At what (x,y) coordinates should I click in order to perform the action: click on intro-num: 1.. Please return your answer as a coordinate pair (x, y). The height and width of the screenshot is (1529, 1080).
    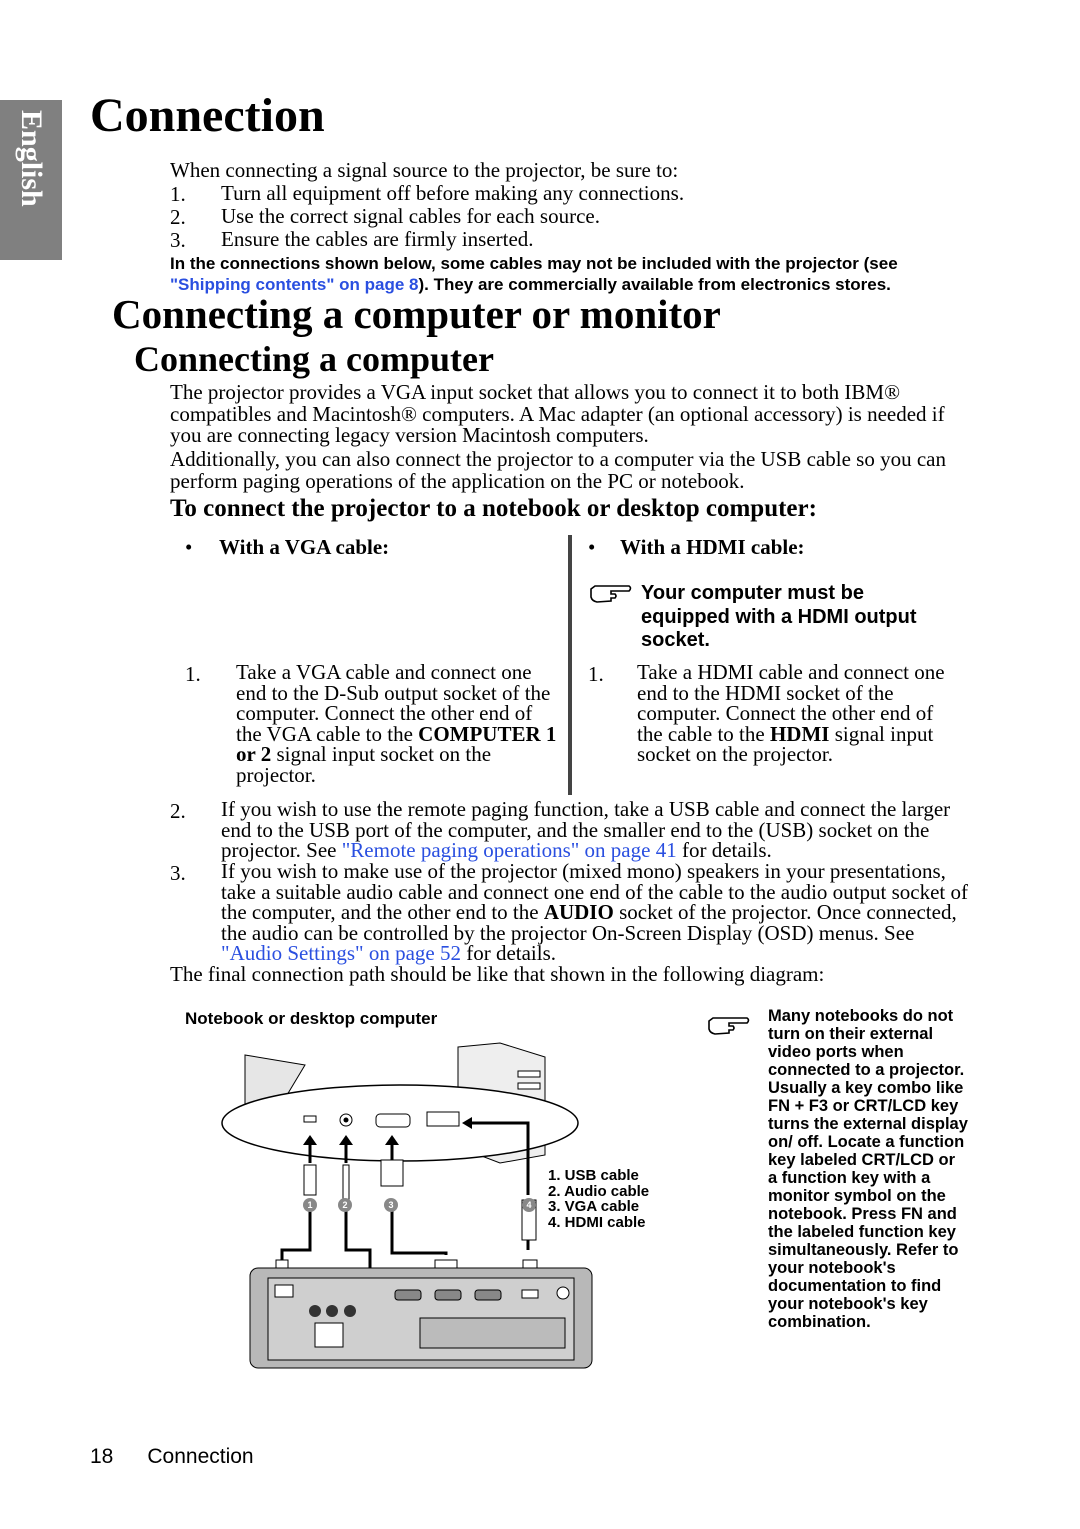
    Looking at the image, I should click on (178, 194).